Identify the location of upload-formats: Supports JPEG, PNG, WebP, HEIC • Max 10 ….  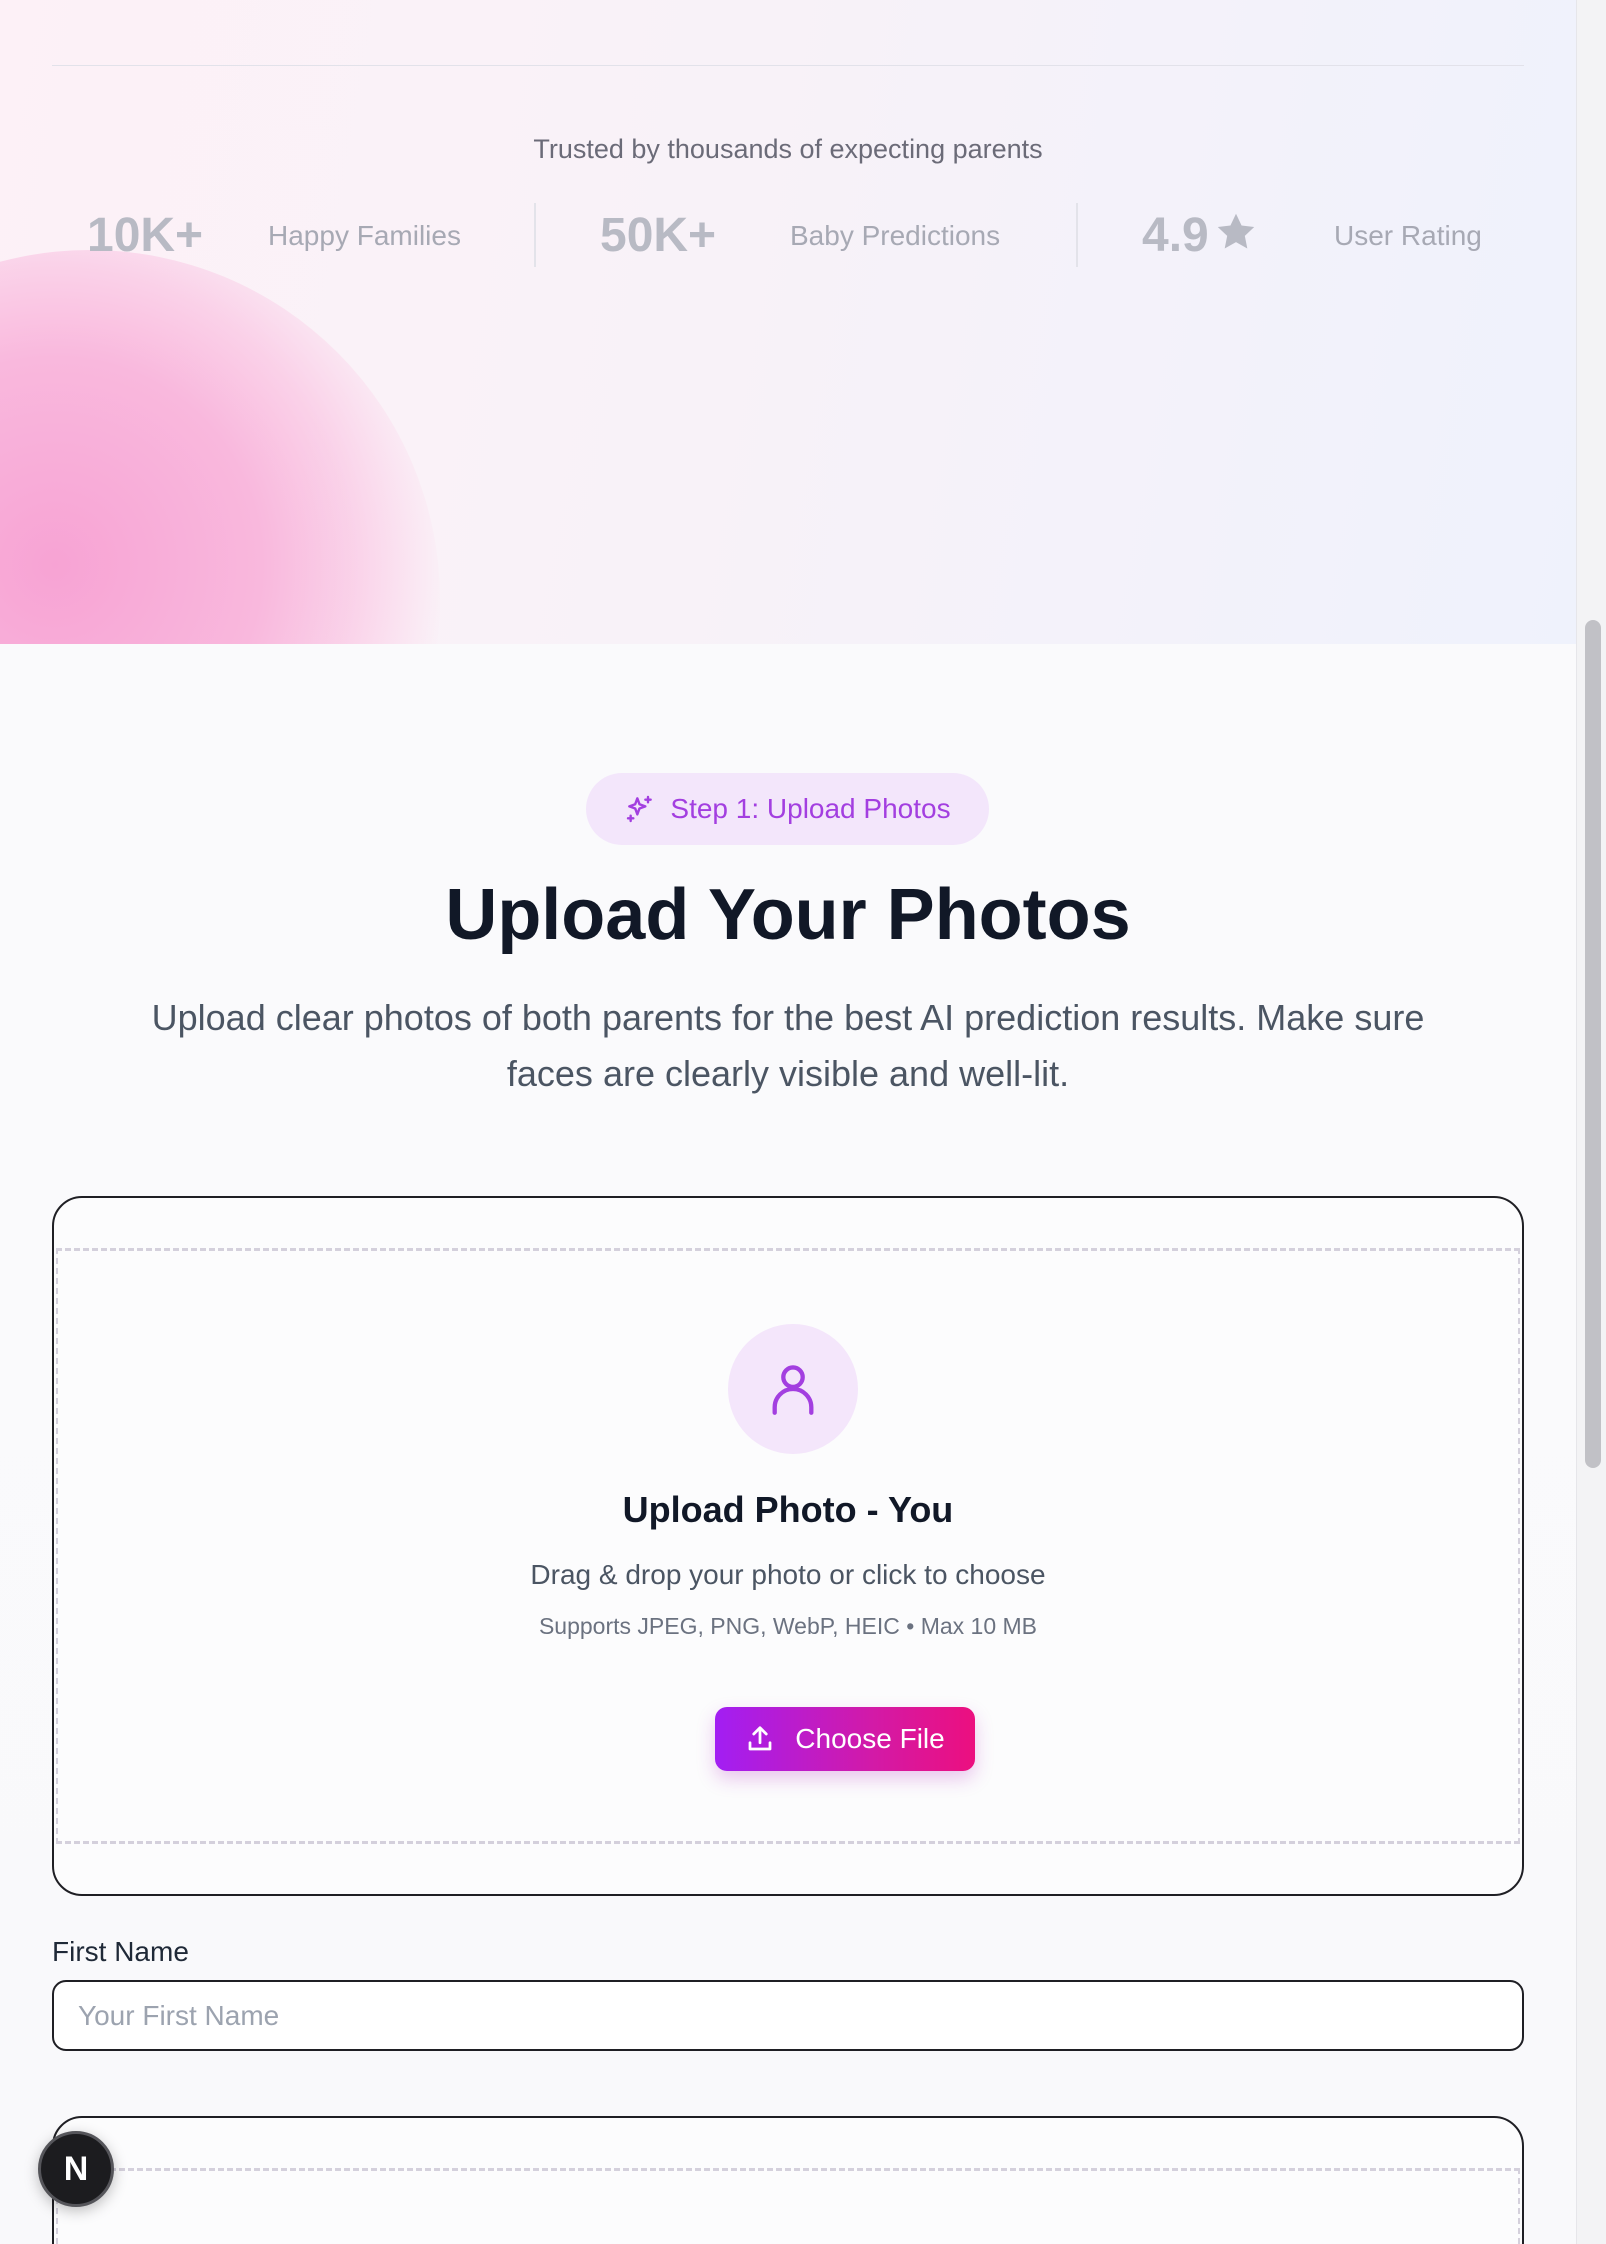
(788, 1626).